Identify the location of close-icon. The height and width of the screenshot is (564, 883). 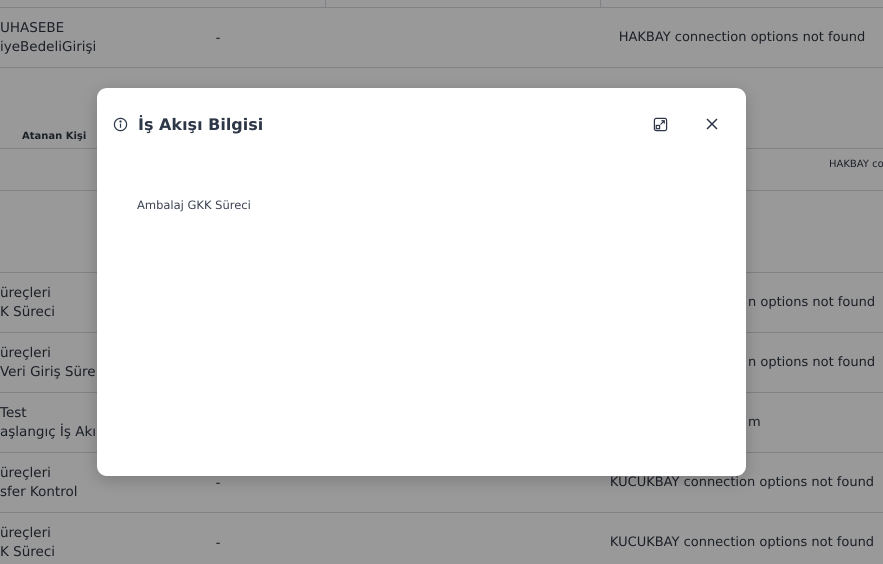
(712, 124).